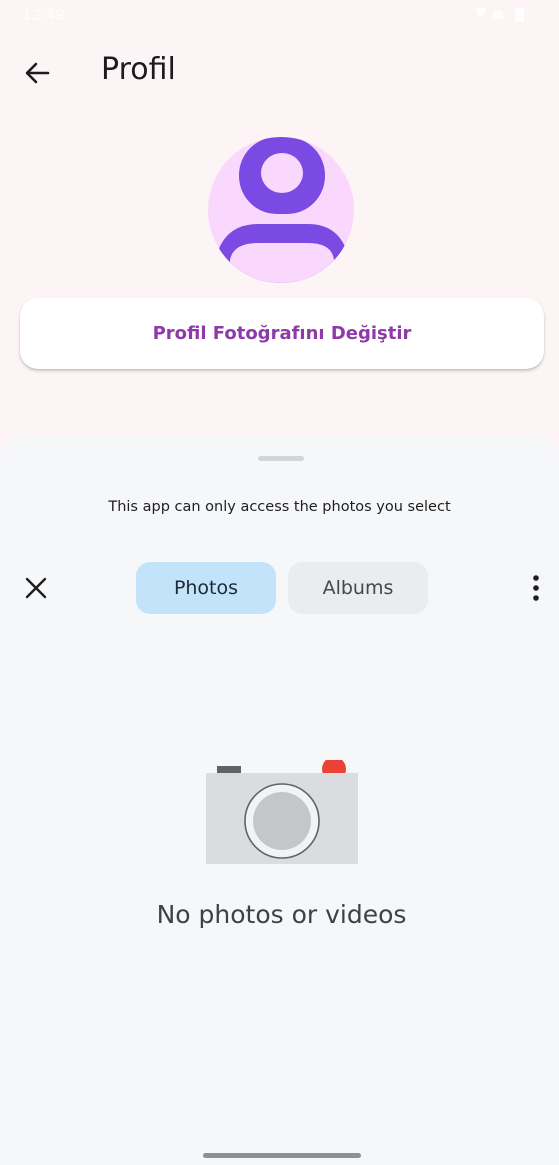  I want to click on status-time: 12:49, so click(44, 15).